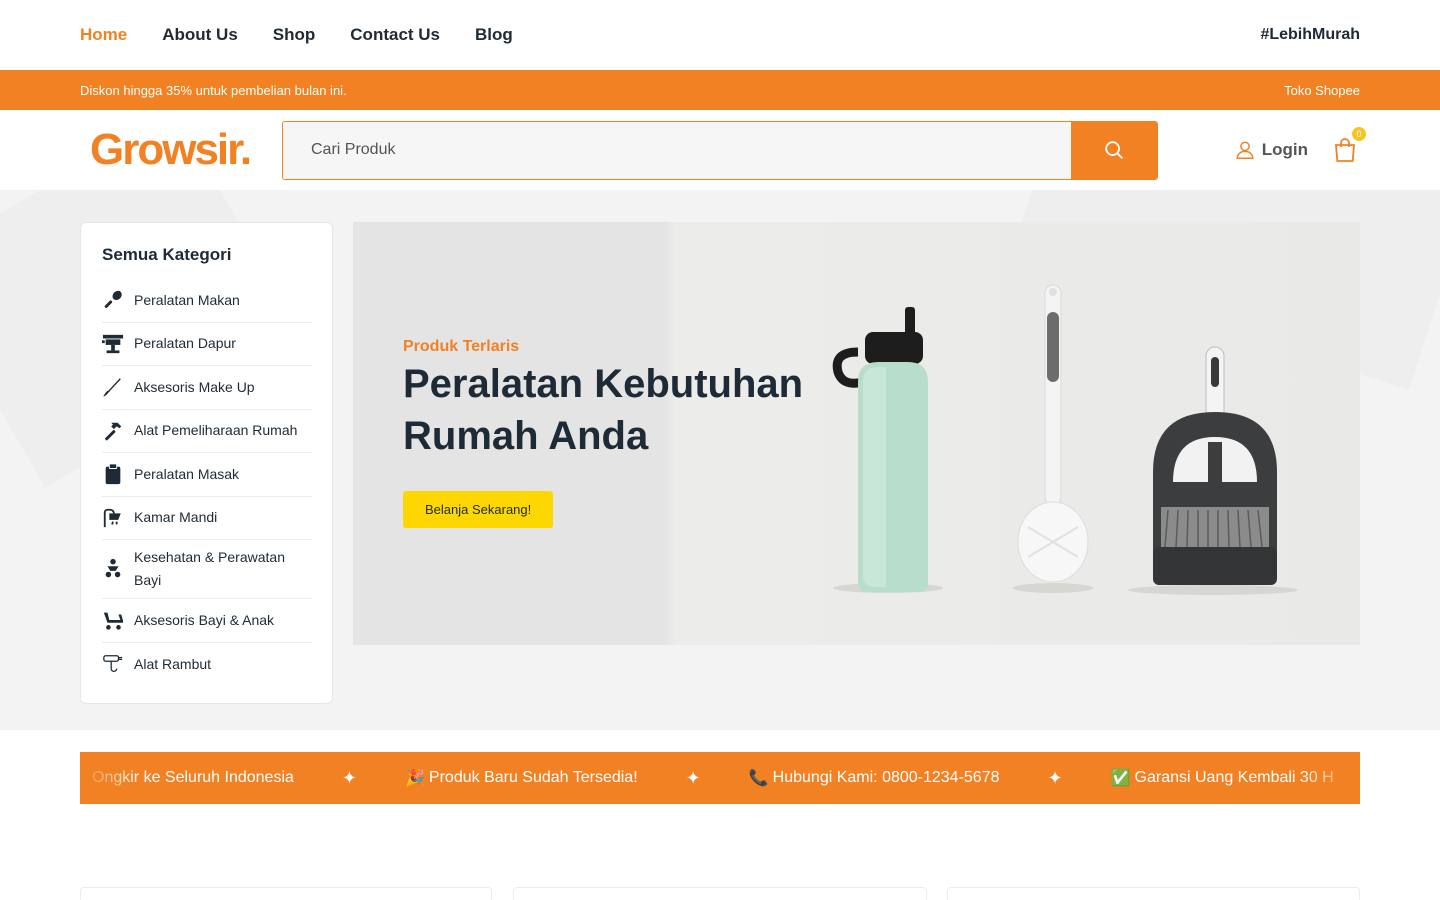 The height and width of the screenshot is (900, 1440). Describe the element at coordinates (1284, 149) in the screenshot. I see `login-label: Login` at that location.